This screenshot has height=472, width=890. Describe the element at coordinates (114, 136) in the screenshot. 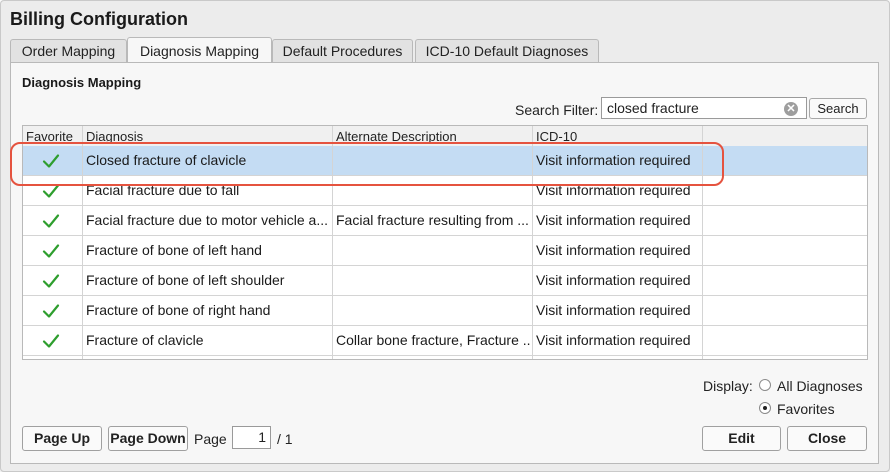

I see `header-diagnosis: Diagnosis` at that location.